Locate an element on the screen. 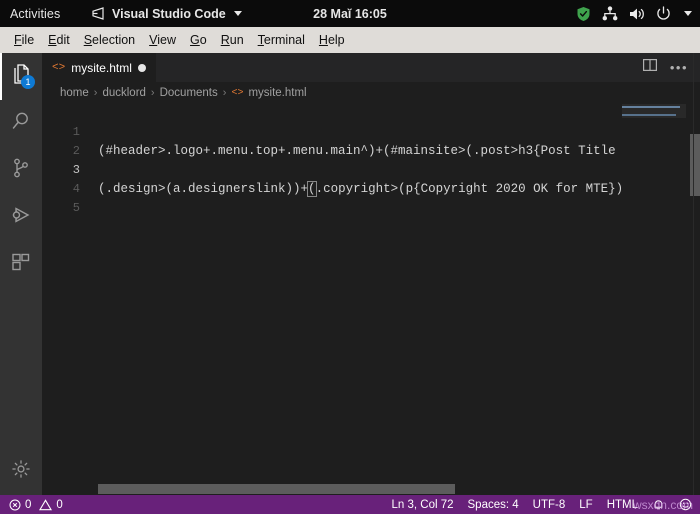 This screenshot has width=700, height=514. menu-selection: Selection is located at coordinates (109, 40).